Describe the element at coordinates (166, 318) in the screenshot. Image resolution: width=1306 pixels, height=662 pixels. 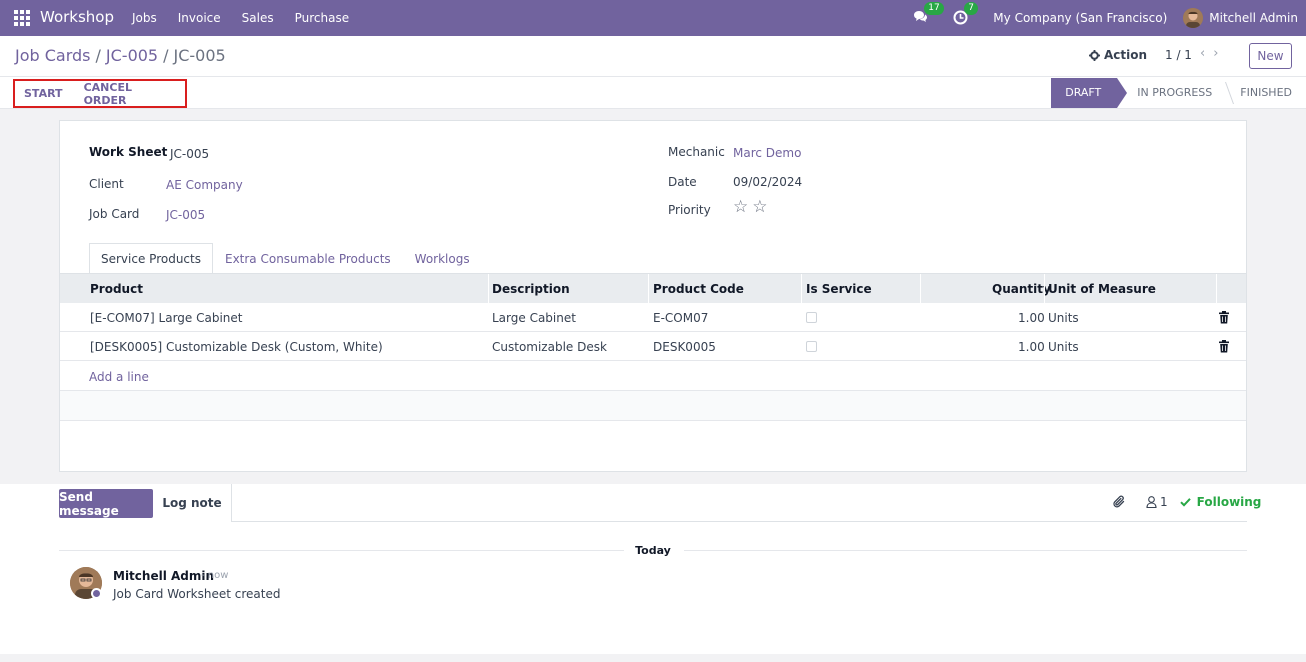
I see `product-cell: [E-COM07] Large Cabinet` at that location.